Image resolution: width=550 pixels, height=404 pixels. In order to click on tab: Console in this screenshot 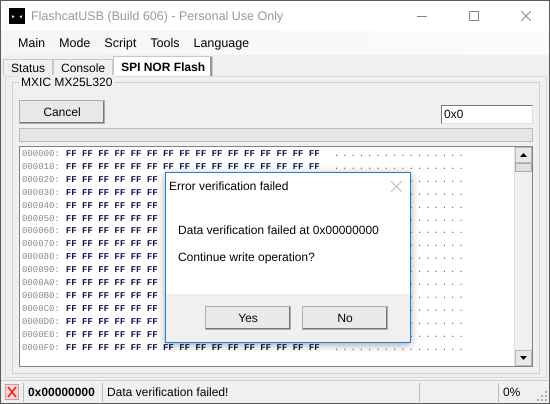, I will do `click(83, 67)`.